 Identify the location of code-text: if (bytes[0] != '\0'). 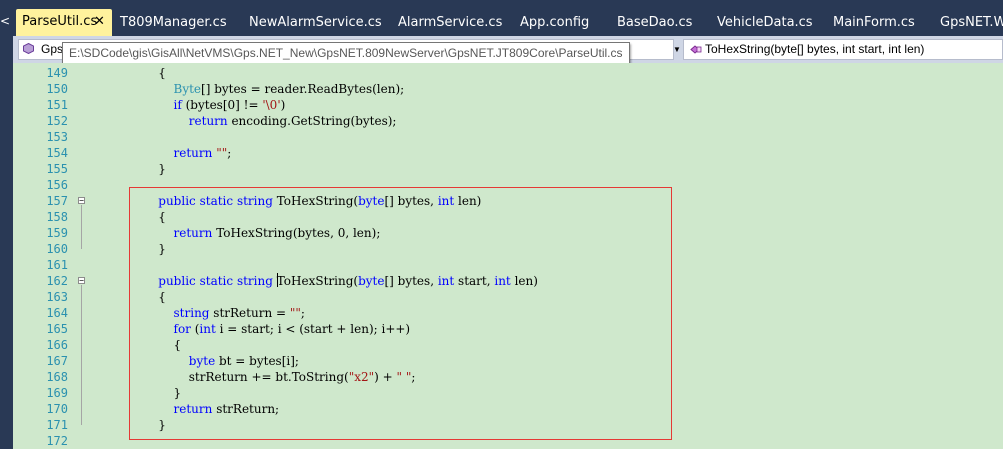
(214, 105).